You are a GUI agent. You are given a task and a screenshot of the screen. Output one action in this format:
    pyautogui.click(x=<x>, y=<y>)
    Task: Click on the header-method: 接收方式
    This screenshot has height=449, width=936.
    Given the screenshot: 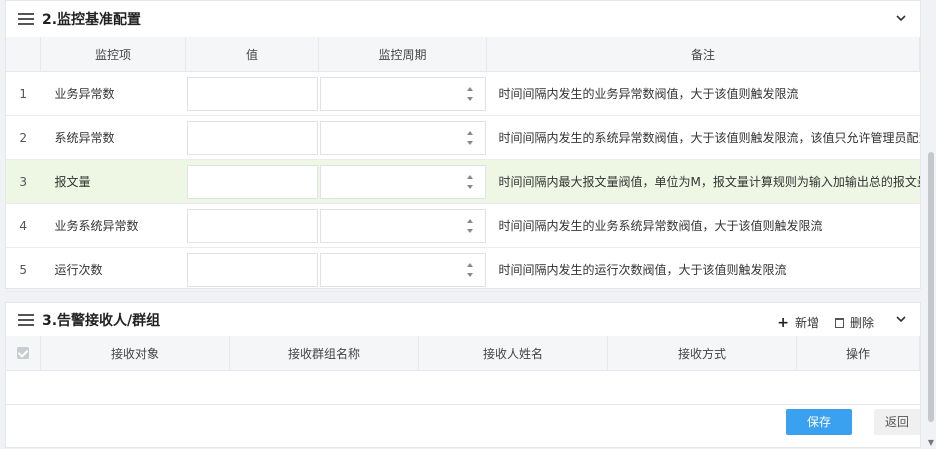 What is the action you would take?
    pyautogui.click(x=702, y=353)
    